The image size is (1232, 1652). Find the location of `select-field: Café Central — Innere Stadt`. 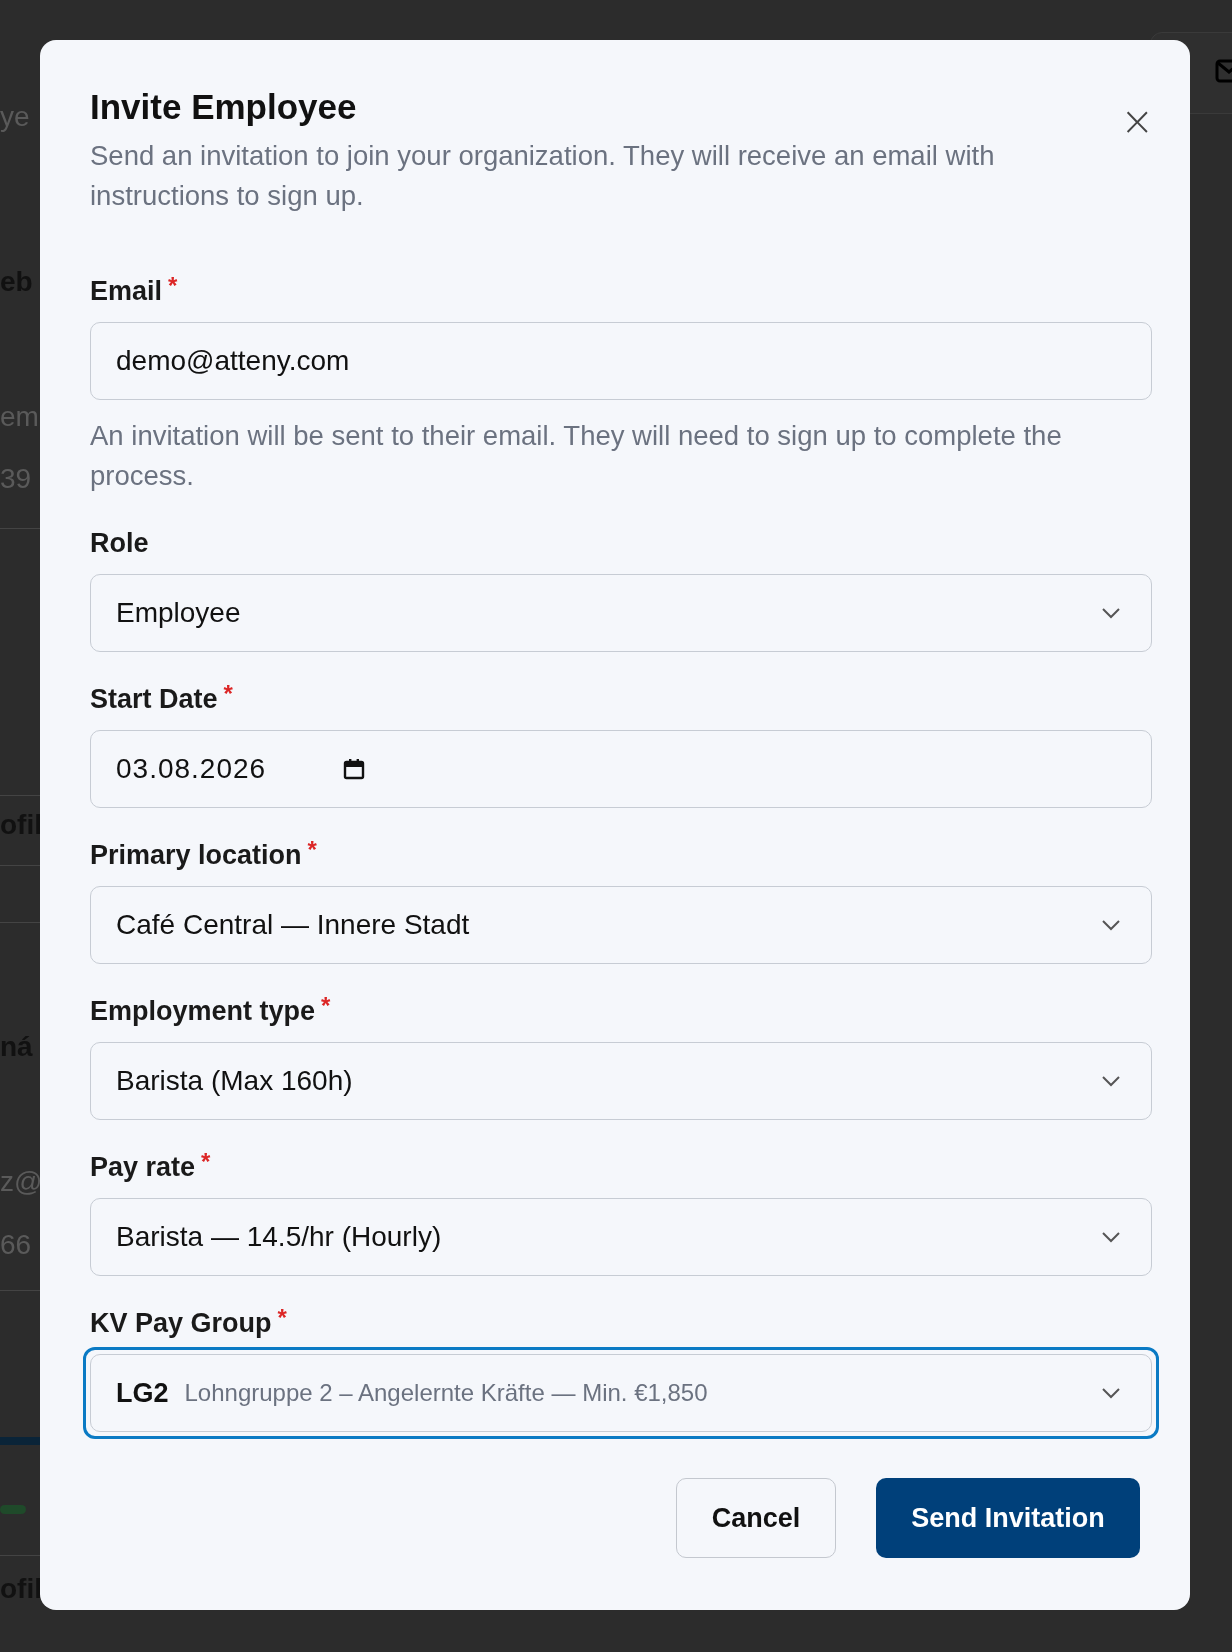

select-field: Café Central — Innere Stadt is located at coordinates (621, 925).